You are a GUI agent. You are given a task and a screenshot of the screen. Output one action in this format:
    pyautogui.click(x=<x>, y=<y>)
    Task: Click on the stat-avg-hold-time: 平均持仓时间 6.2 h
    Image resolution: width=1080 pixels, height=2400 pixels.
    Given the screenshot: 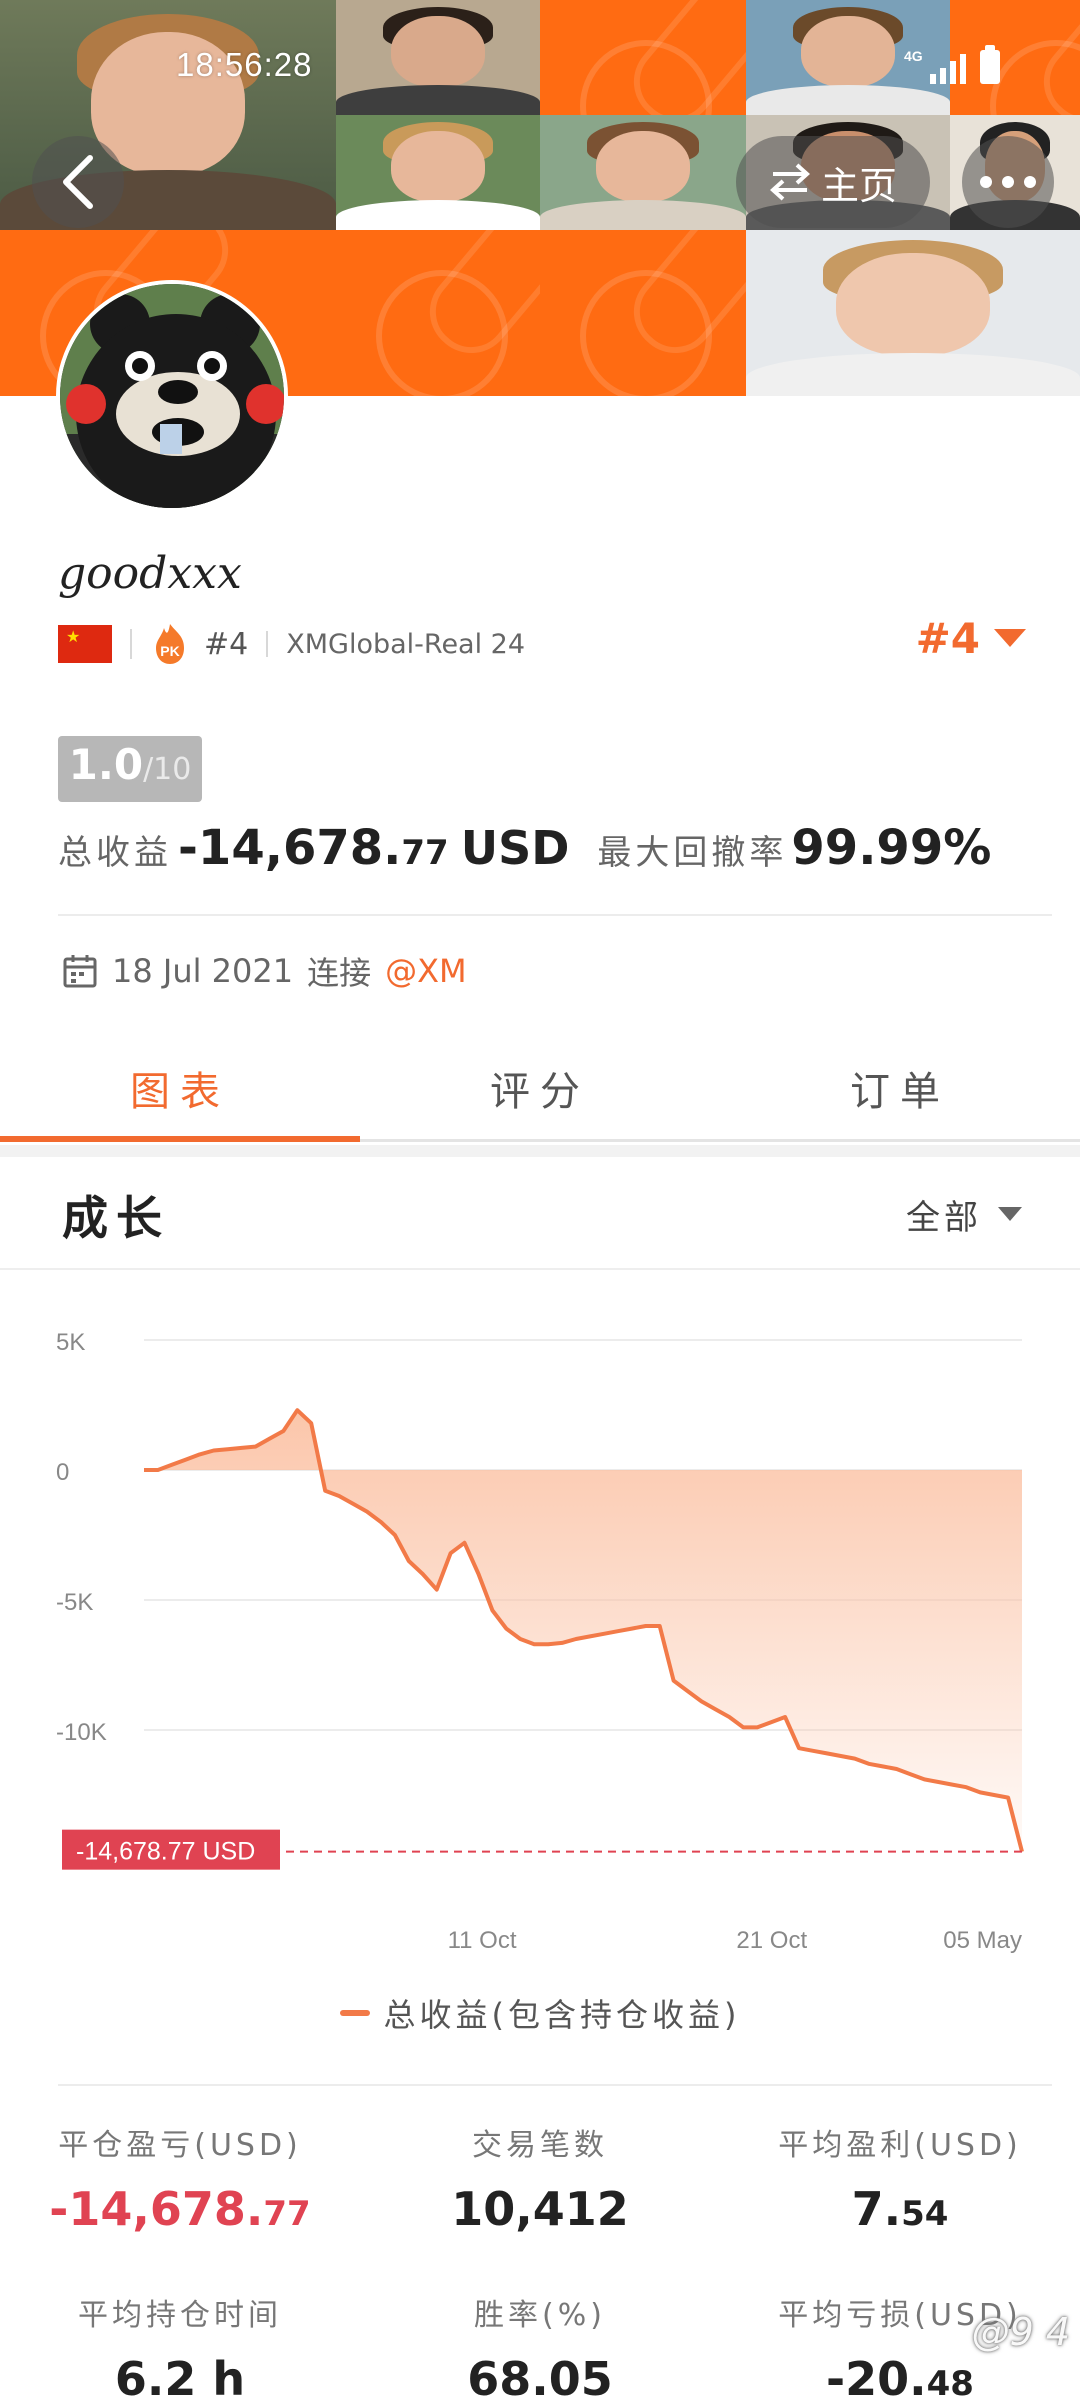 What is the action you would take?
    pyautogui.click(x=180, y=2345)
    